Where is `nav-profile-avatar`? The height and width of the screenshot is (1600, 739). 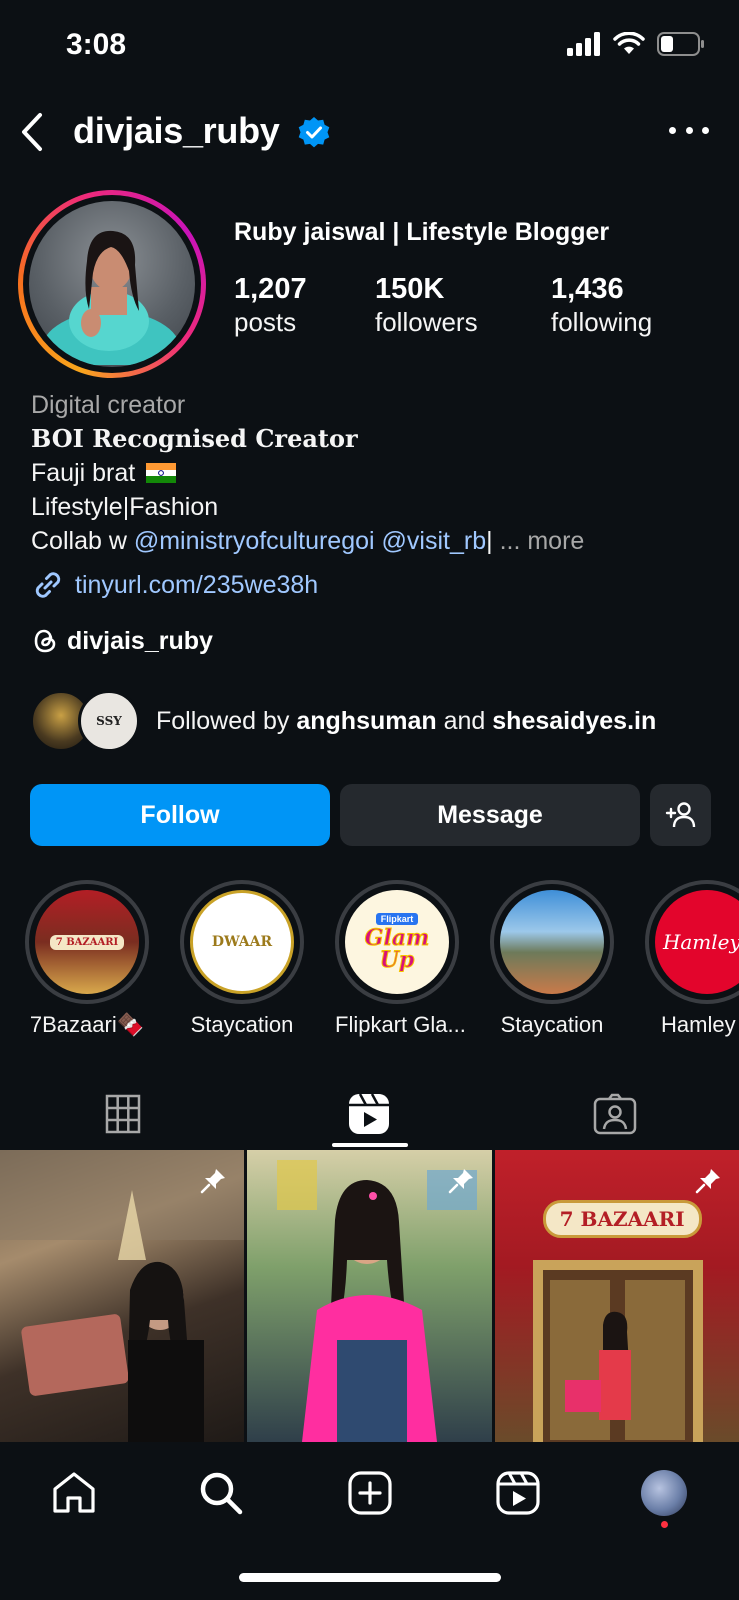
nav-profile-avatar is located at coordinates (664, 1493).